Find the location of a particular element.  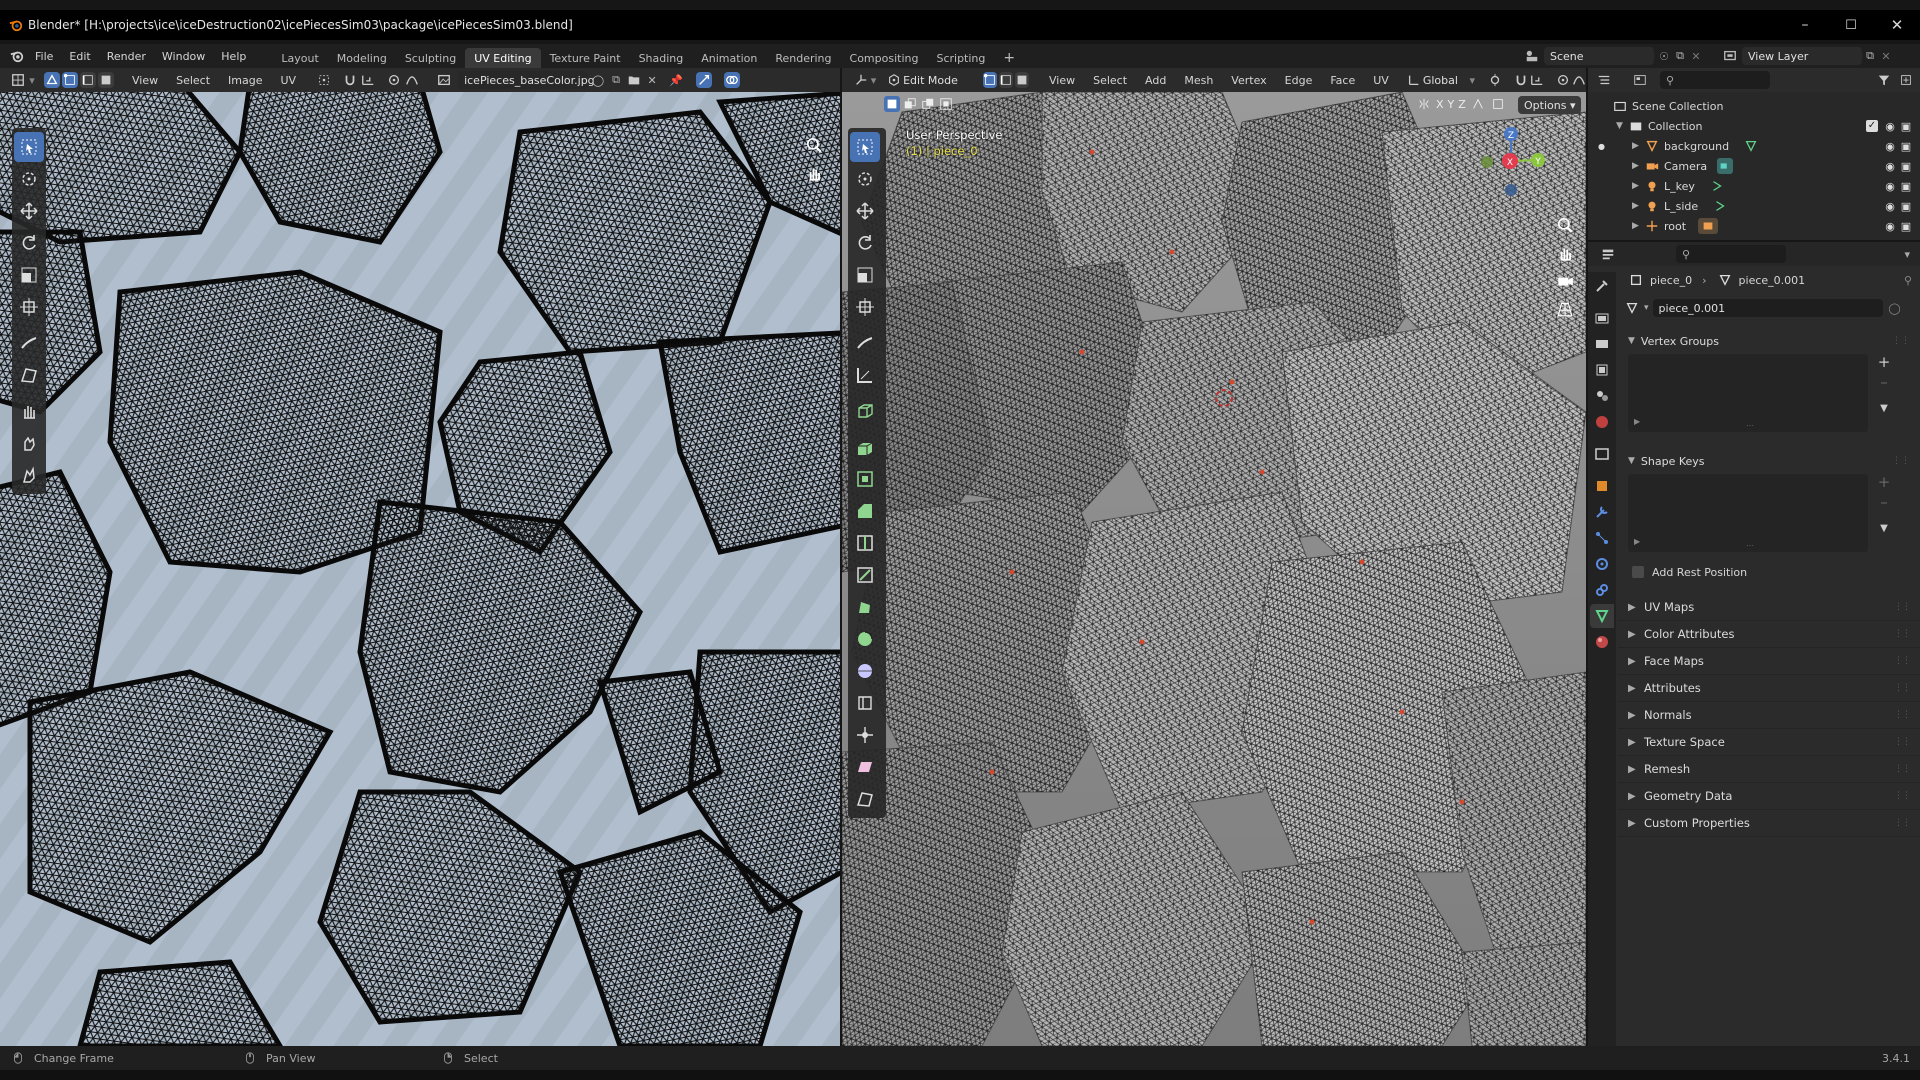

snap-increment-icon is located at coordinates (368, 80).